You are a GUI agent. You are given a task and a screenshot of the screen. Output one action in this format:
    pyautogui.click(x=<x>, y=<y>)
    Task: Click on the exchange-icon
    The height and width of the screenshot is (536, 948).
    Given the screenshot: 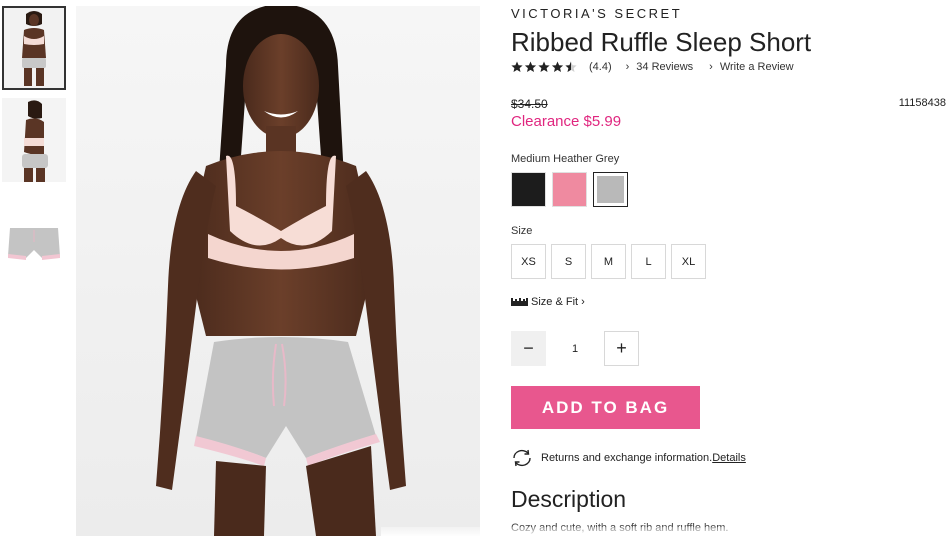 What is the action you would take?
    pyautogui.click(x=522, y=458)
    